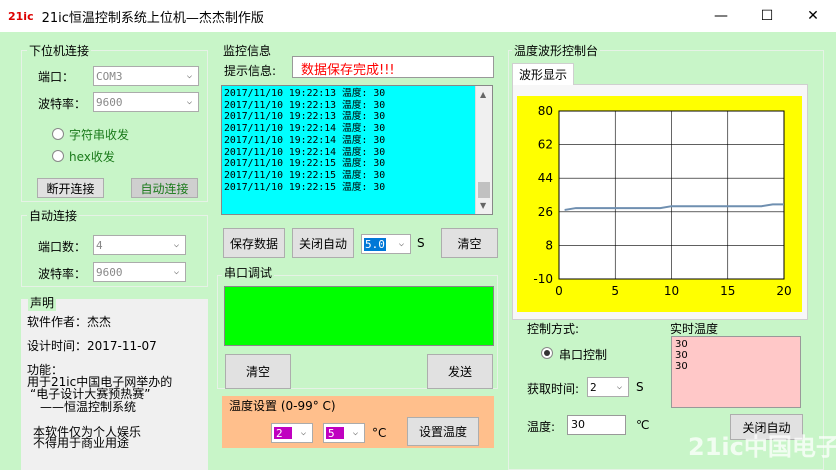 This screenshot has height=470, width=836. Describe the element at coordinates (254, 243) in the screenshot. I see `save-data-button: 保存数据` at that location.